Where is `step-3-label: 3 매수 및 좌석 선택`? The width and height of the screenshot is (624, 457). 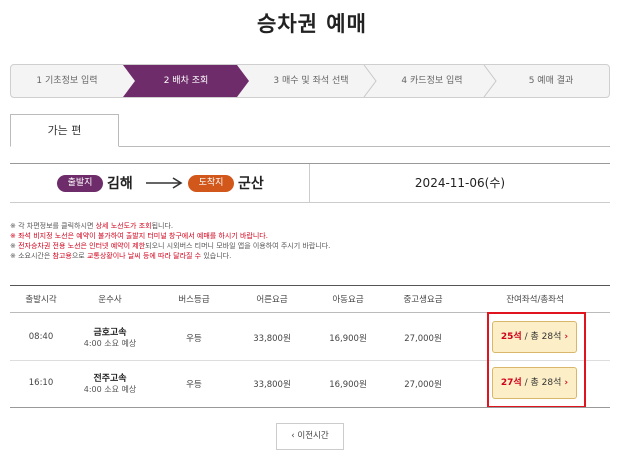 step-3-label: 3 매수 및 좌석 선택 is located at coordinates (311, 81).